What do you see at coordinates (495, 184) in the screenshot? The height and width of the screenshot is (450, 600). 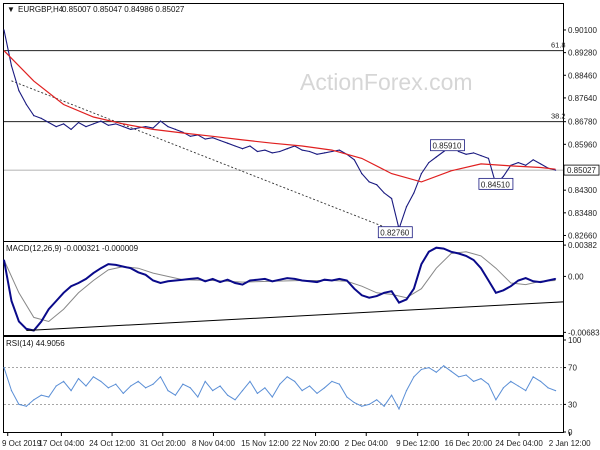 I see `price-label-text: 0.84510` at bounding box center [495, 184].